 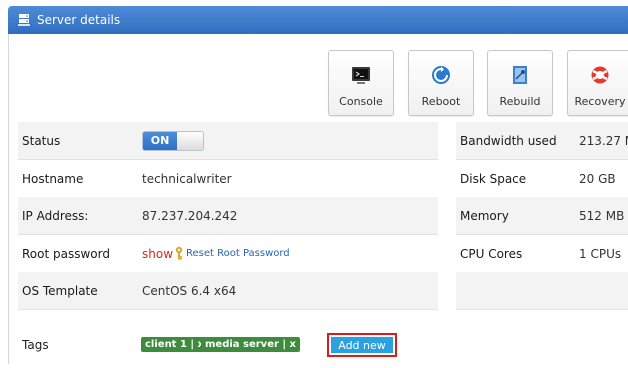 What do you see at coordinates (491, 254) in the screenshot?
I see `cpu-cores-label: CPU Cores` at bounding box center [491, 254].